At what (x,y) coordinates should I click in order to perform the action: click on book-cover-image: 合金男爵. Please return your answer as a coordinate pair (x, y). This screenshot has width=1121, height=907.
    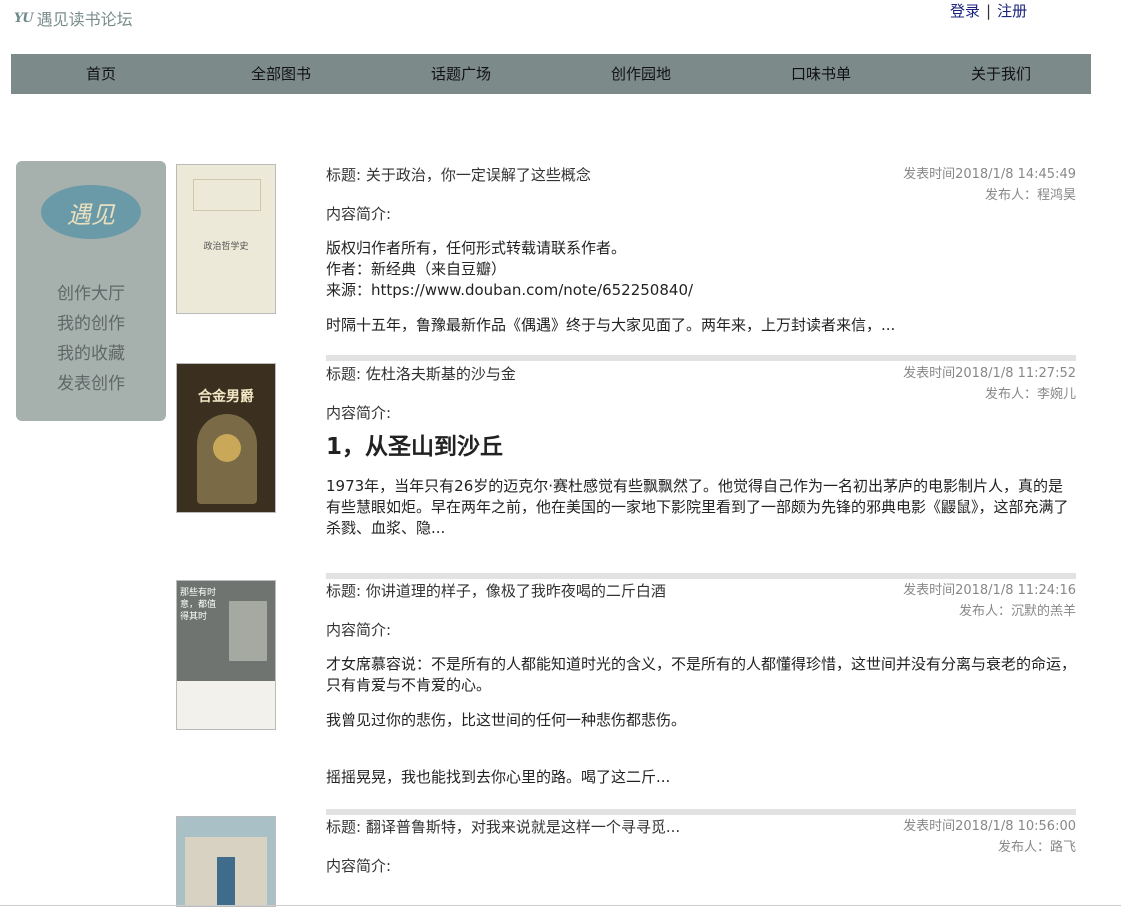
    Looking at the image, I should click on (226, 438).